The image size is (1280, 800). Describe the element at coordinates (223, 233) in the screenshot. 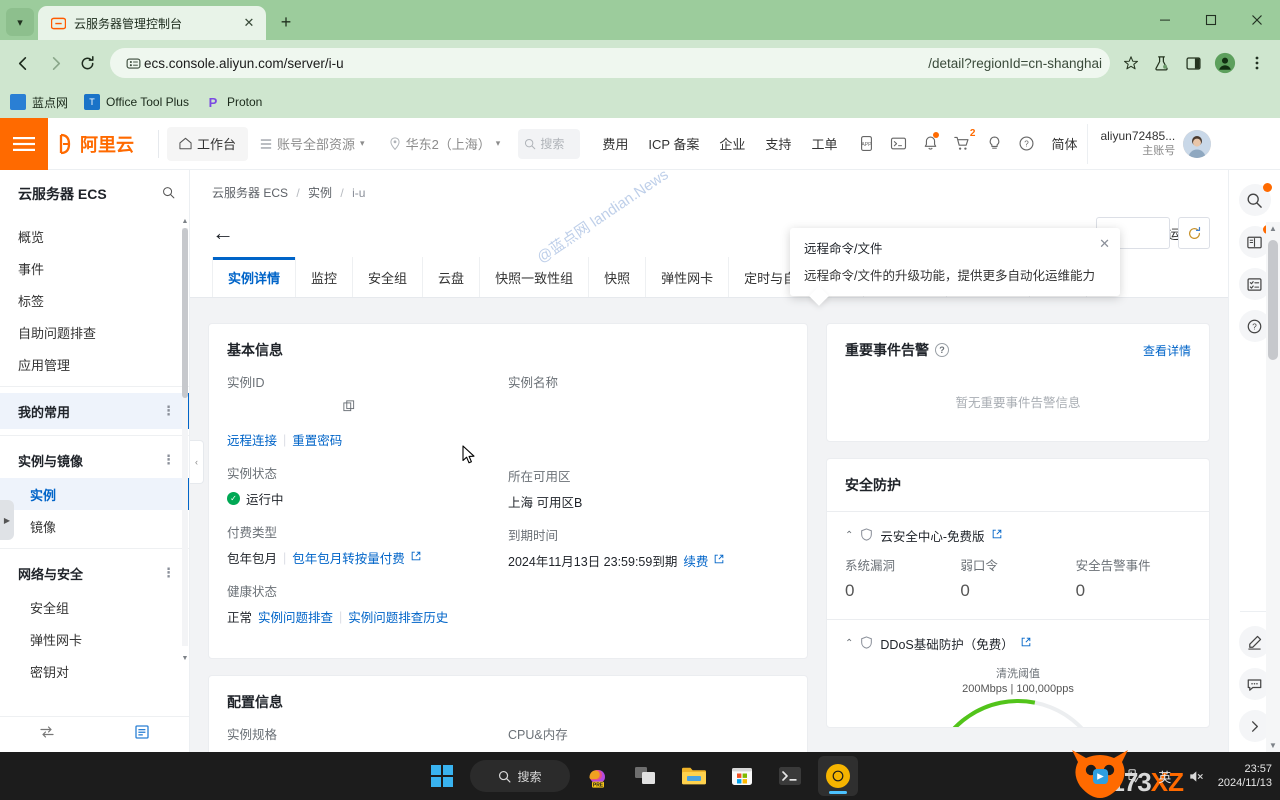

I see `back-arrow-icon: ←` at that location.